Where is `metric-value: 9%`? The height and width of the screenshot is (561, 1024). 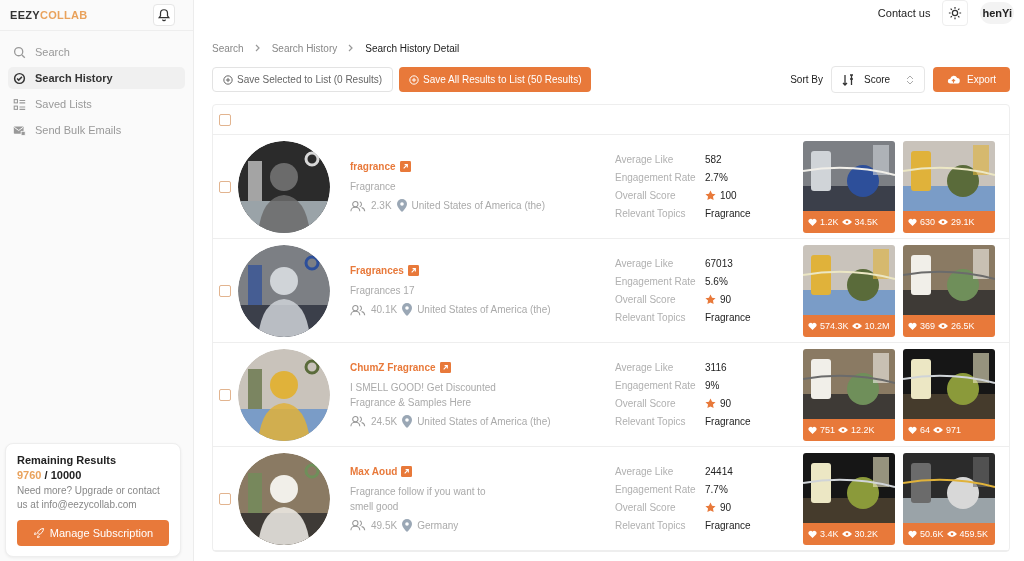
metric-value: 9% is located at coordinates (713, 385).